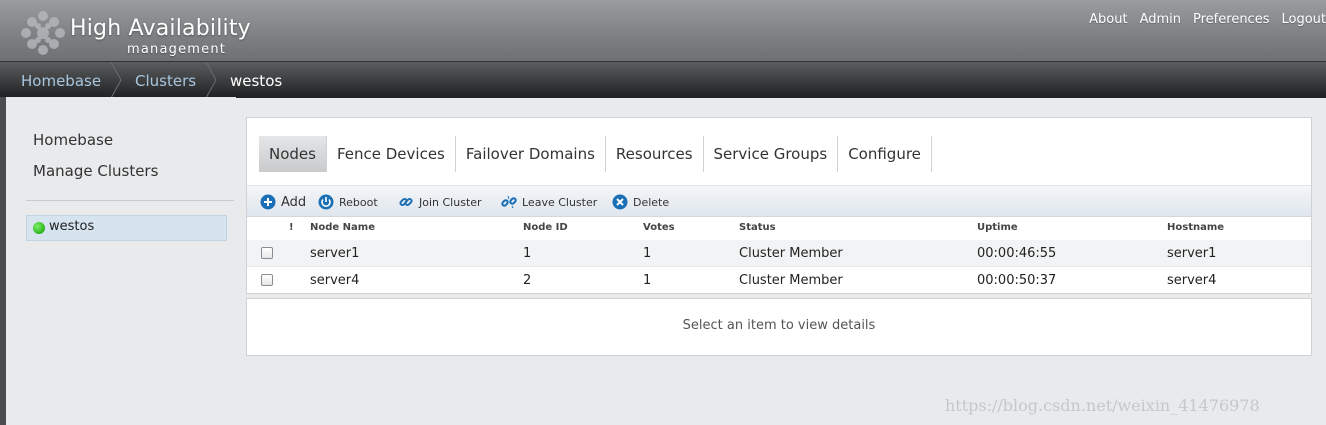  What do you see at coordinates (61, 81) in the screenshot?
I see `breadcrumb-homebase: Homebase` at bounding box center [61, 81].